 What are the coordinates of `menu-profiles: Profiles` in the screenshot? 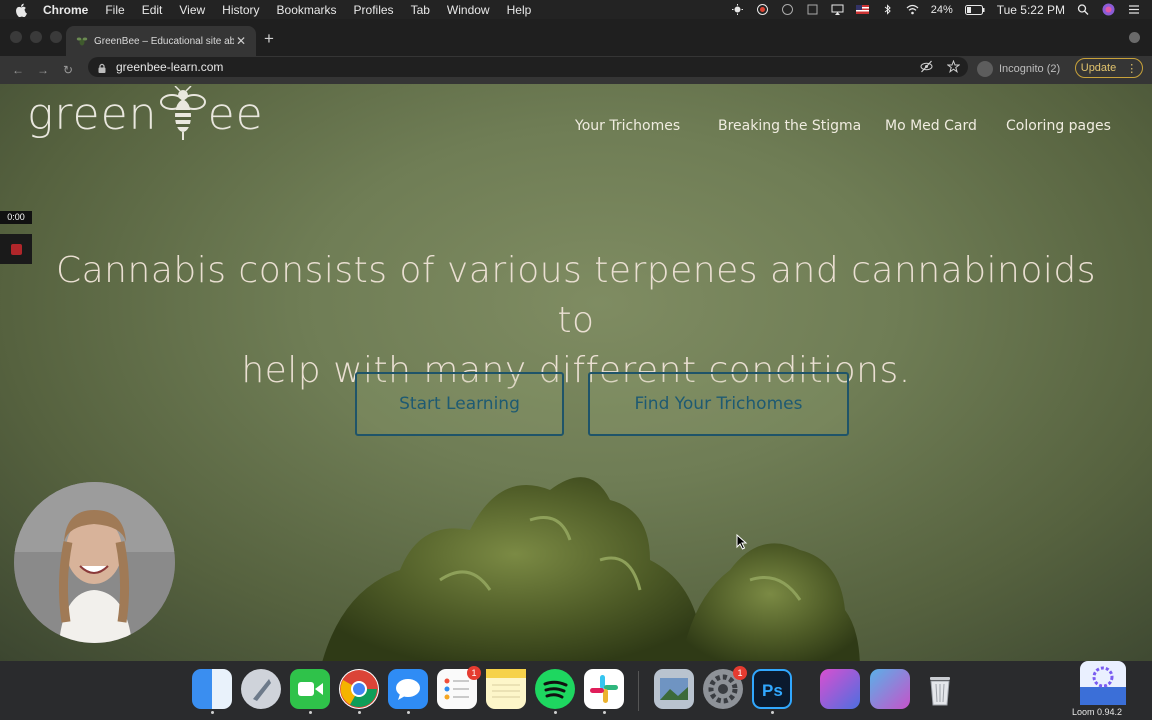 It's located at (374, 10).